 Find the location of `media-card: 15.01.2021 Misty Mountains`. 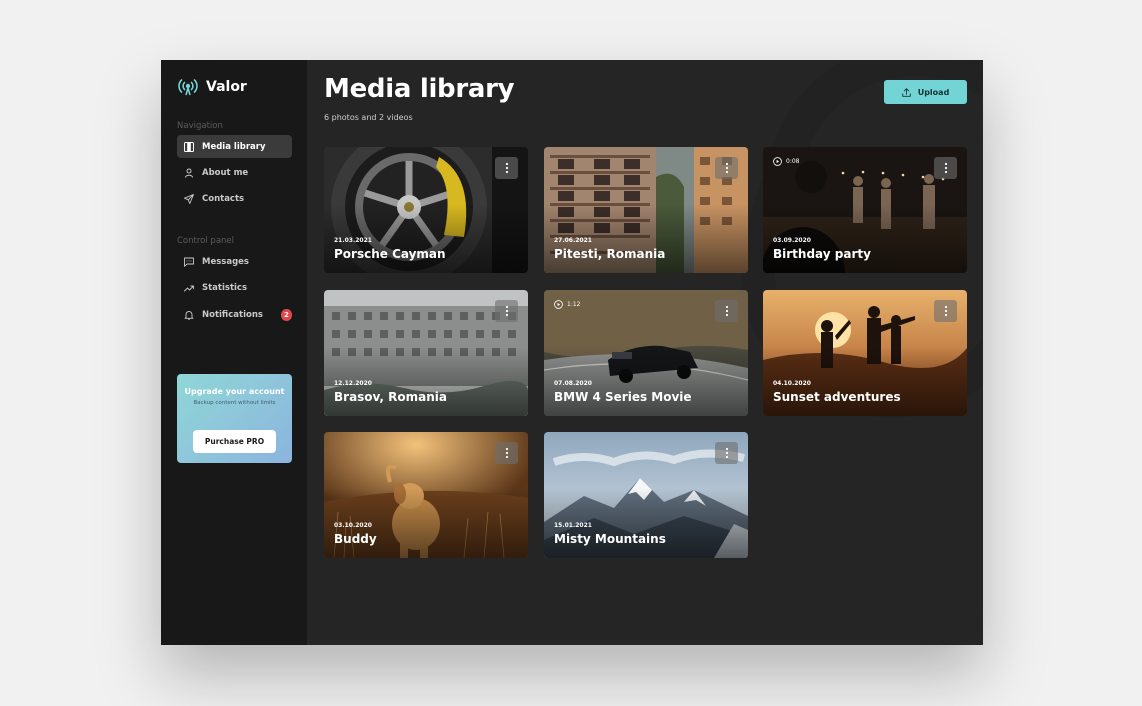

media-card: 15.01.2021 Misty Mountains is located at coordinates (646, 495).